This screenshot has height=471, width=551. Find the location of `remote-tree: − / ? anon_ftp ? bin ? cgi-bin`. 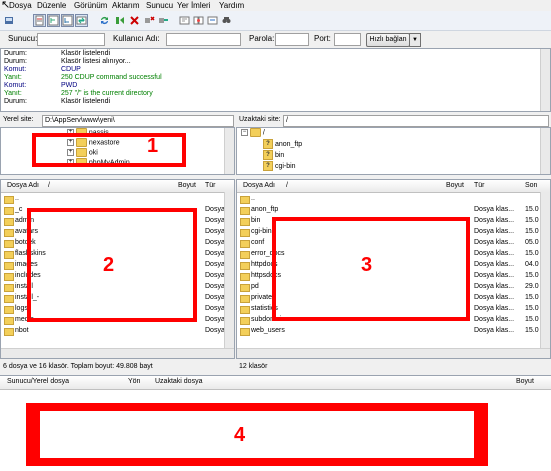

remote-tree: − / ? anon_ftp ? bin ? cgi-bin is located at coordinates (393, 151).